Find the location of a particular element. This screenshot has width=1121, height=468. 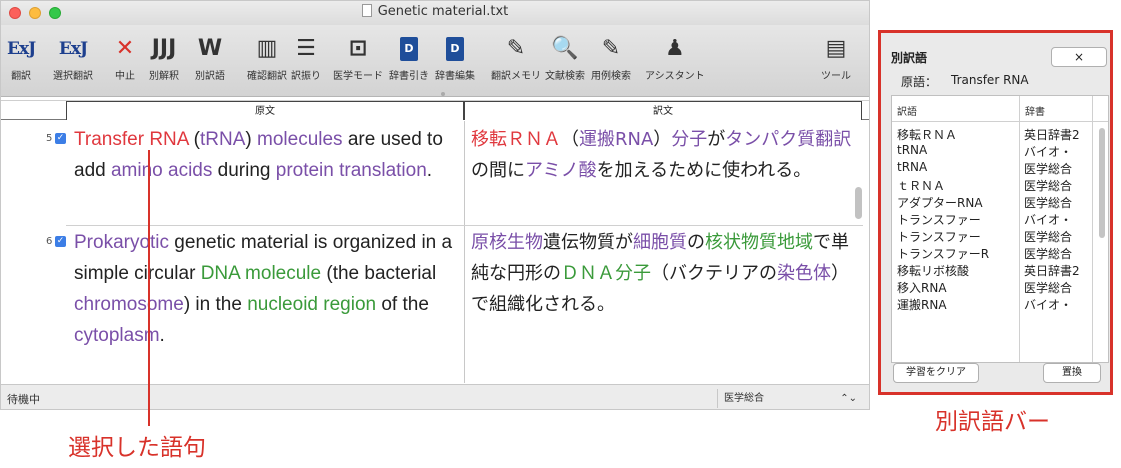

toolbar-button-label: ツール is located at coordinates (836, 76).